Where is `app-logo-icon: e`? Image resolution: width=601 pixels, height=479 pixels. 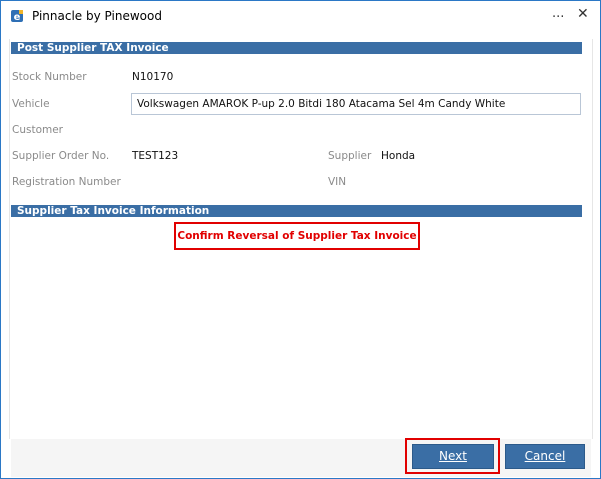 app-logo-icon: e is located at coordinates (17, 16).